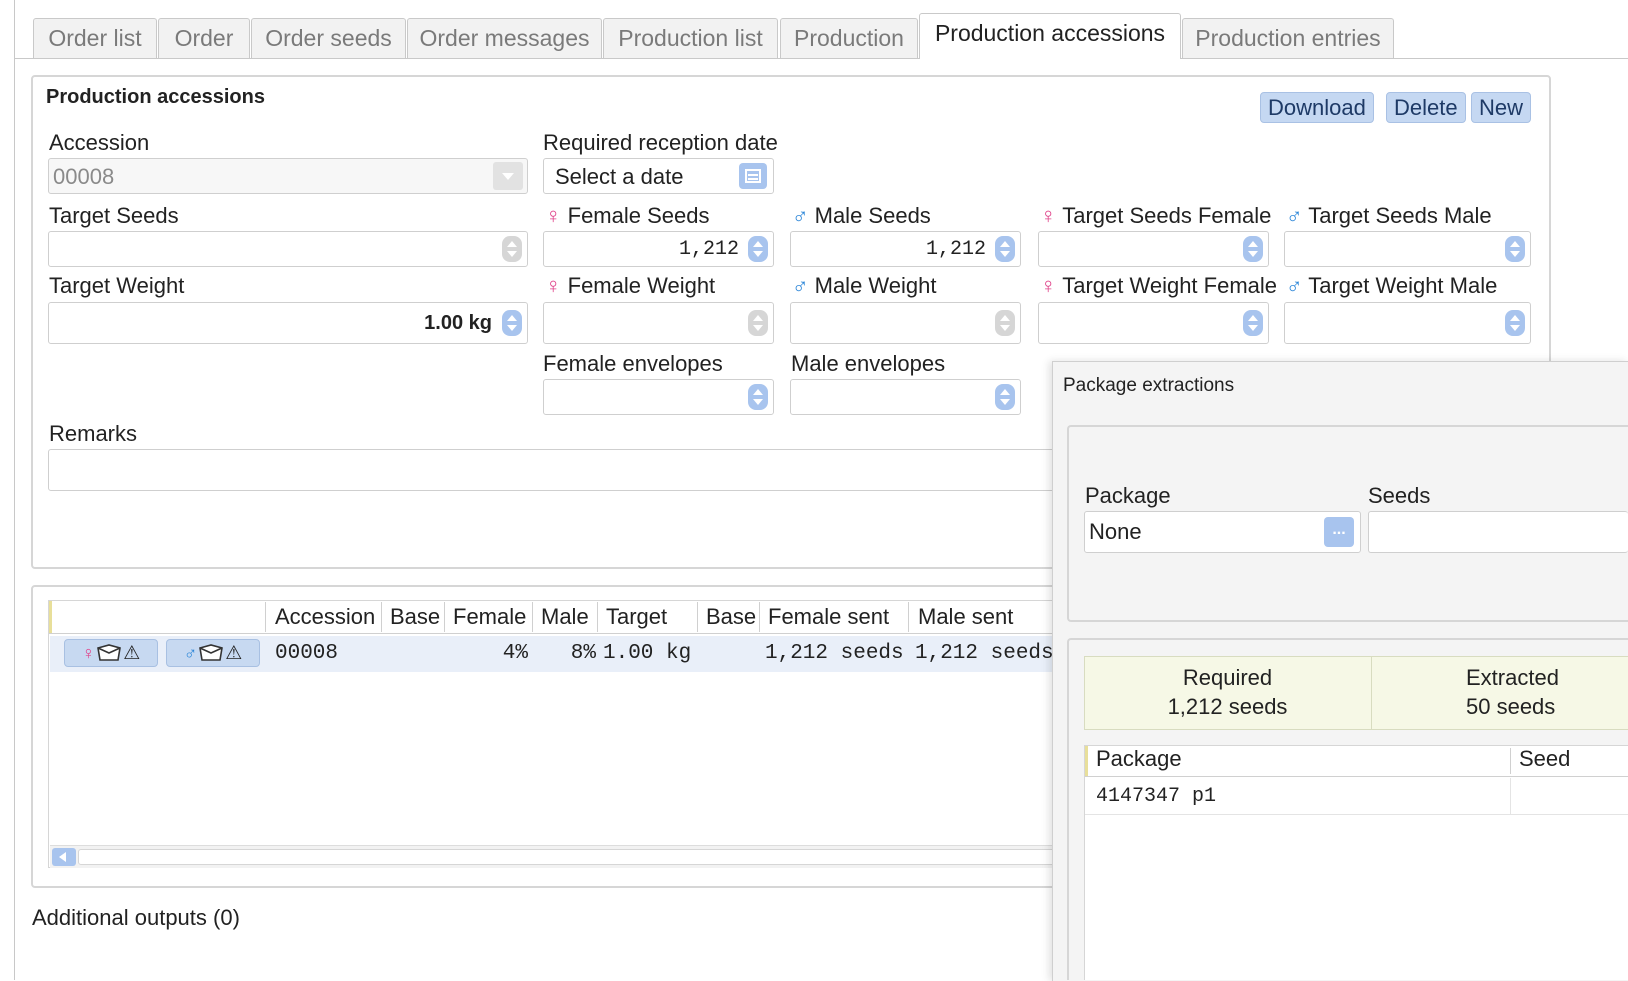  I want to click on package-value: None, so click(1115, 531).